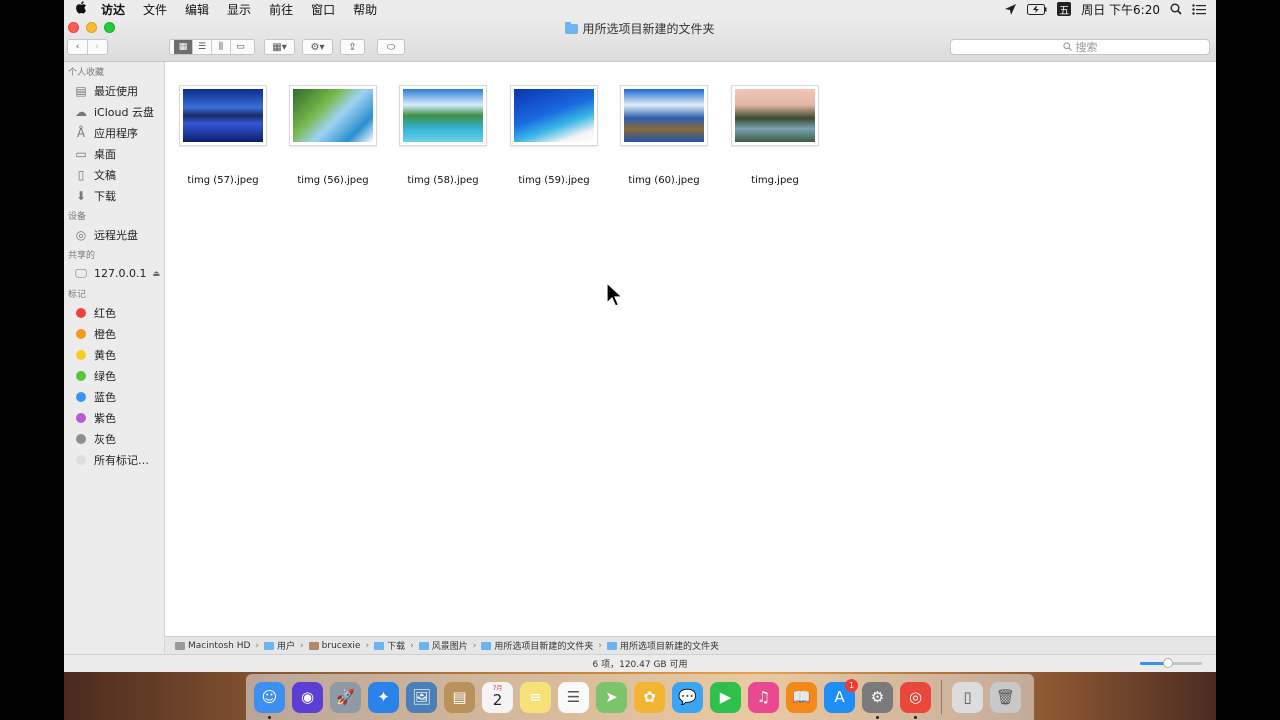  I want to click on tag-dot-icon, so click(81, 459).